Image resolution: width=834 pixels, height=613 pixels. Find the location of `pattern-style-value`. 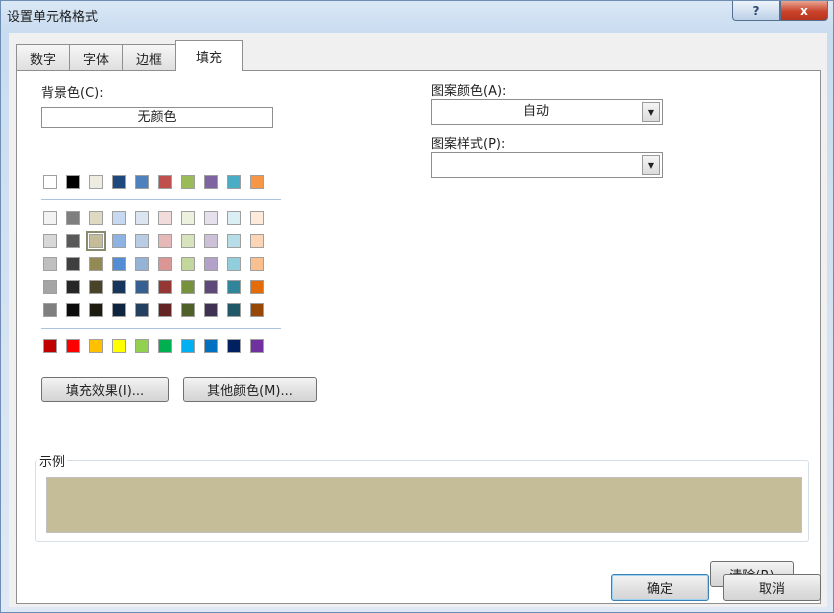

pattern-style-value is located at coordinates (536, 165).